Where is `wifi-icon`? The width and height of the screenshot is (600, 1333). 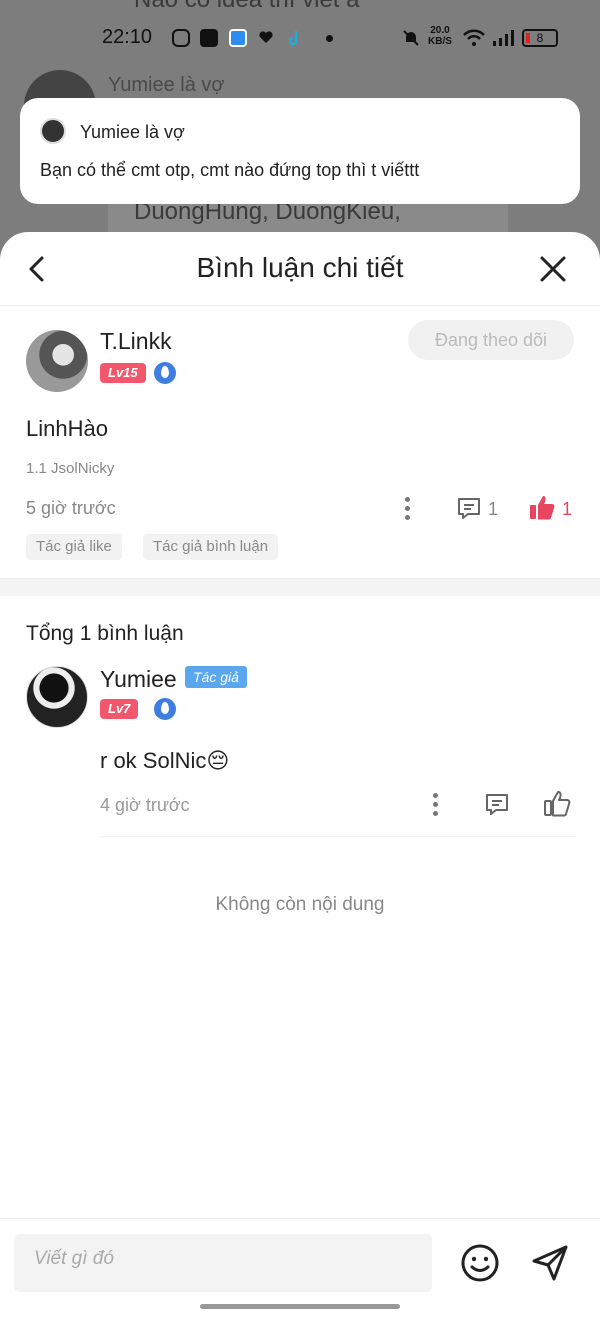
wifi-icon is located at coordinates (474, 38).